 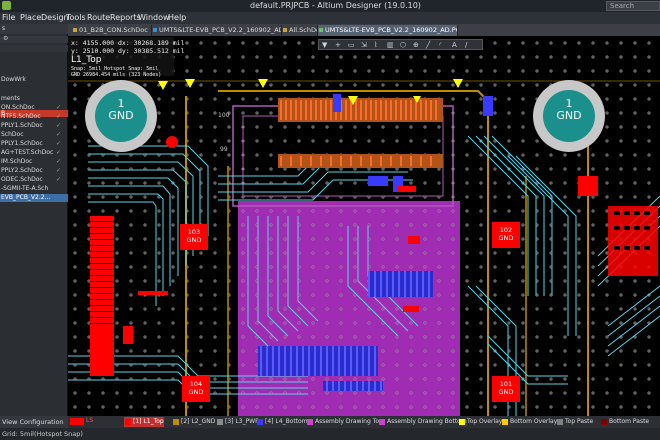 I want to click on layer-label: [4] L4_Bottom, so click(x=286, y=421).